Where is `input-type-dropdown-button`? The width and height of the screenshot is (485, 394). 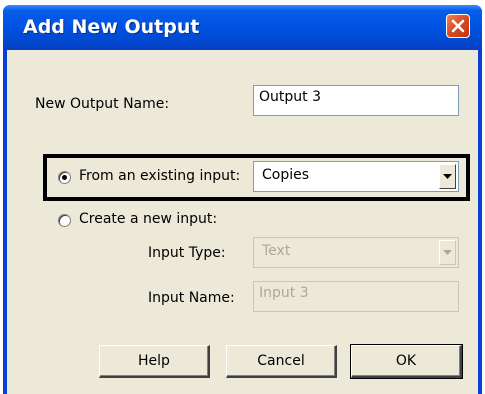
input-type-dropdown-button is located at coordinates (447, 252).